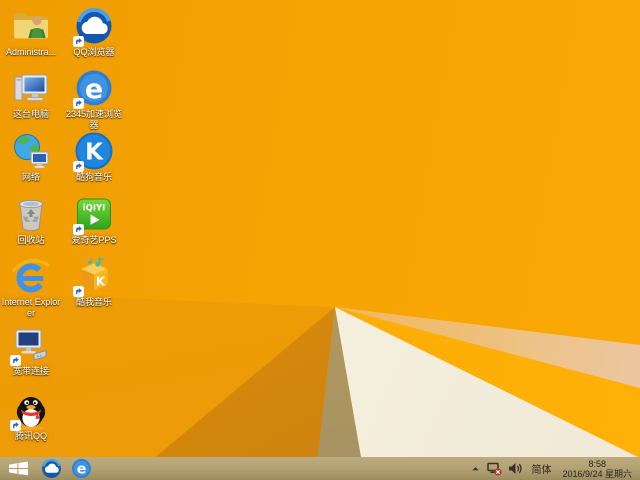 The width and height of the screenshot is (640, 480). I want to click on windows-logo-icon, so click(18, 468).